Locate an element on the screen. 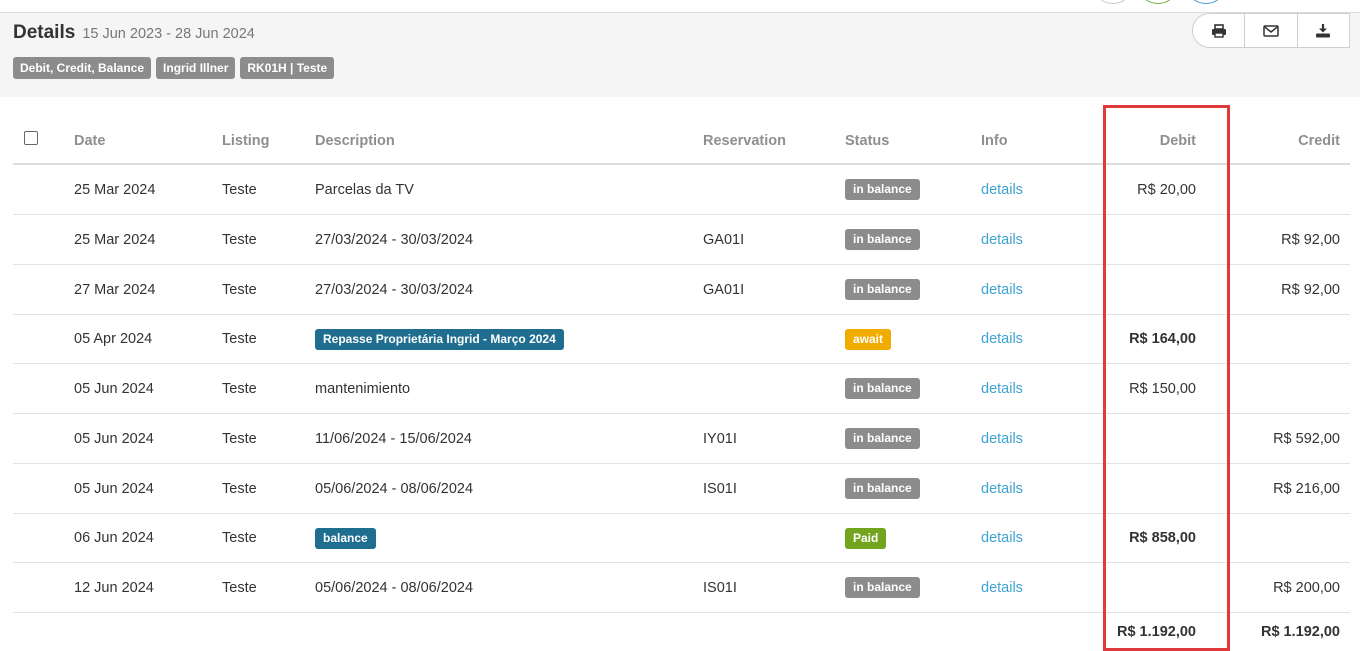 Image resolution: width=1360 pixels, height=651 pixels. row-debit: R$ 164,00 is located at coordinates (1162, 339).